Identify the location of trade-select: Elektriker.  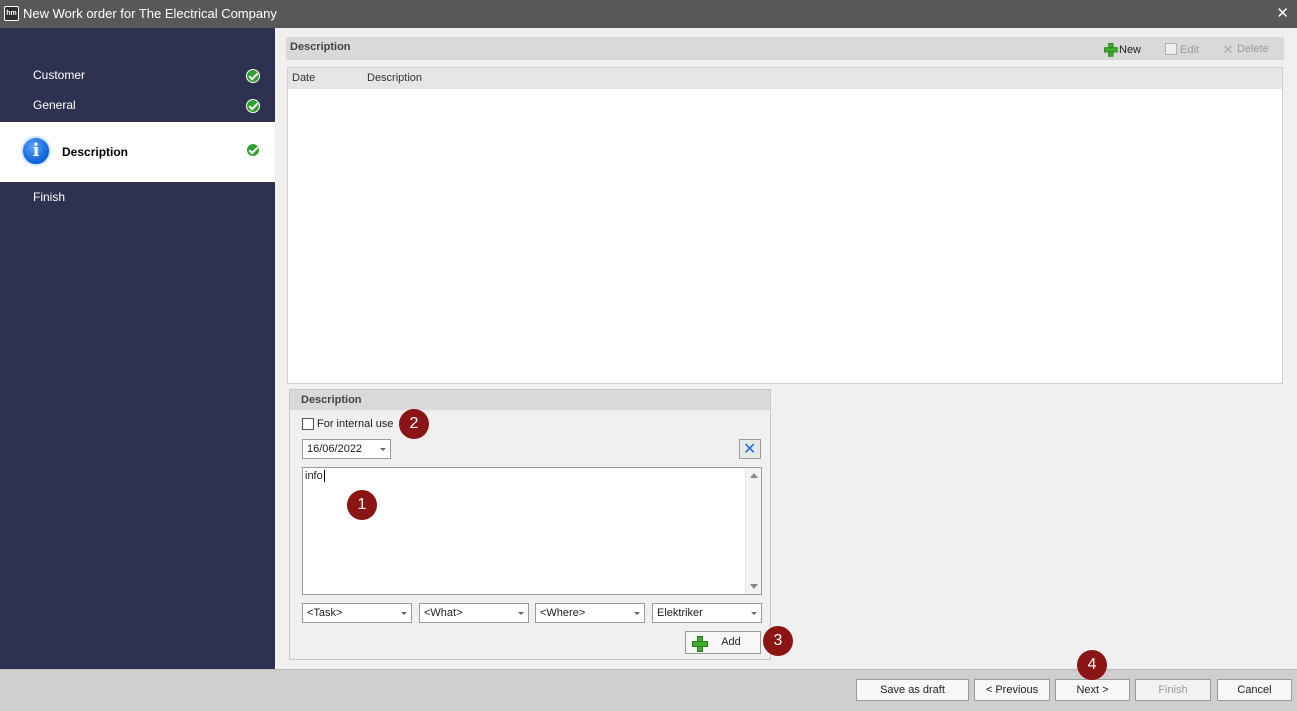
(707, 613).